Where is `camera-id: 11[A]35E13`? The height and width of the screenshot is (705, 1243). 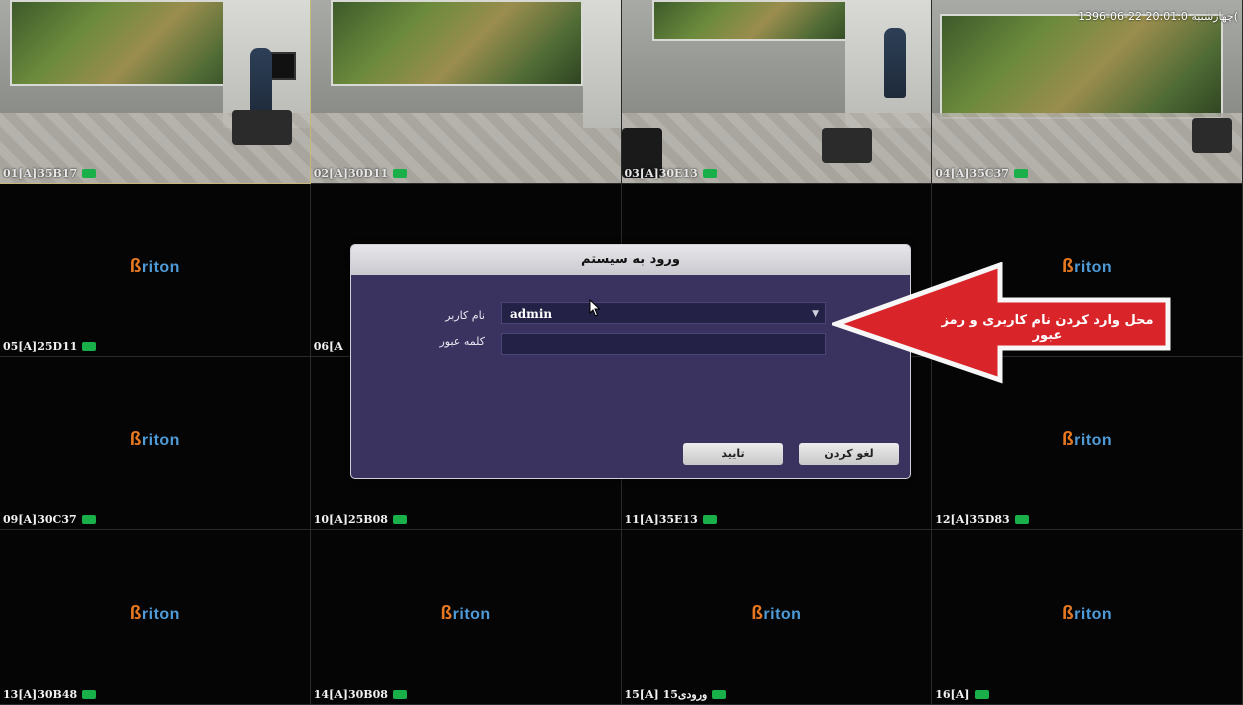
camera-id: 11[A]35E13 is located at coordinates (661, 519).